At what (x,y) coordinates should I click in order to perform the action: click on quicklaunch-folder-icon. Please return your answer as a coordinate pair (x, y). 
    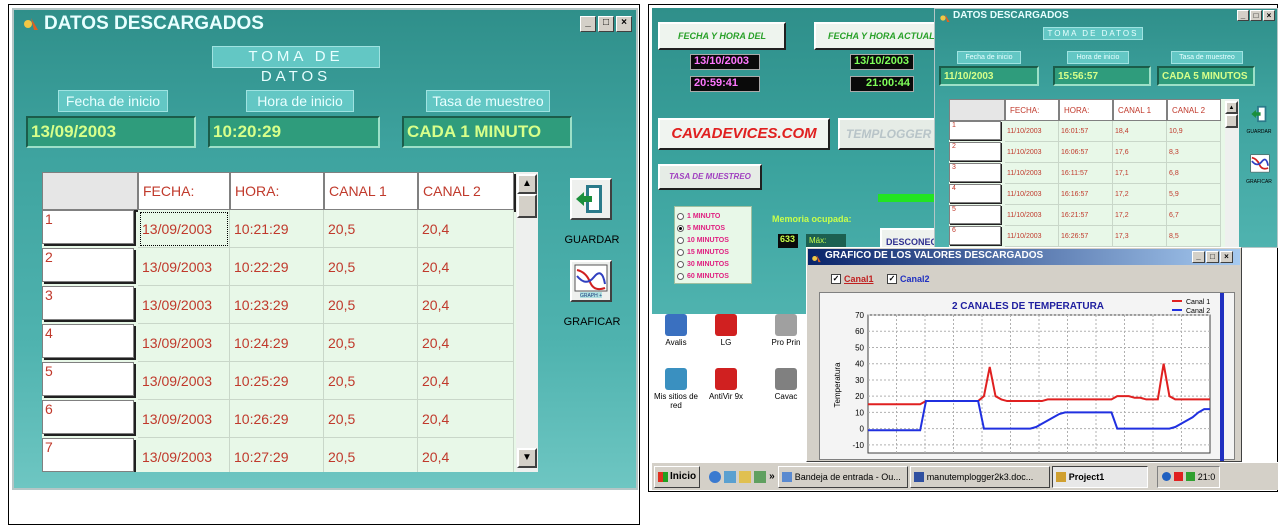
    Looking at the image, I should click on (745, 476).